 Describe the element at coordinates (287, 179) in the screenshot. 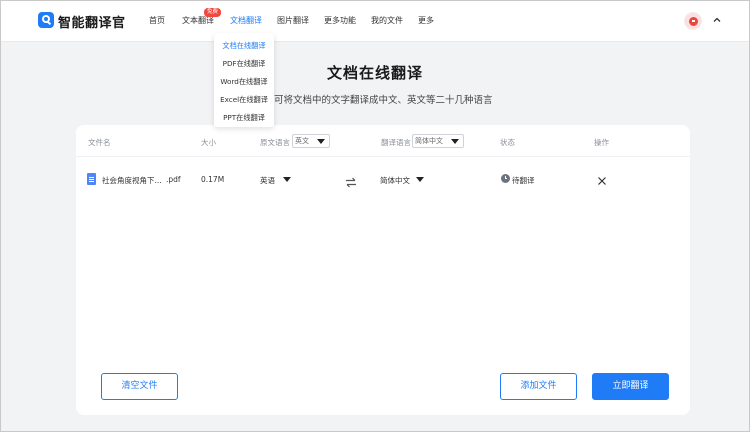

I see `row-source-caret-icon` at that location.